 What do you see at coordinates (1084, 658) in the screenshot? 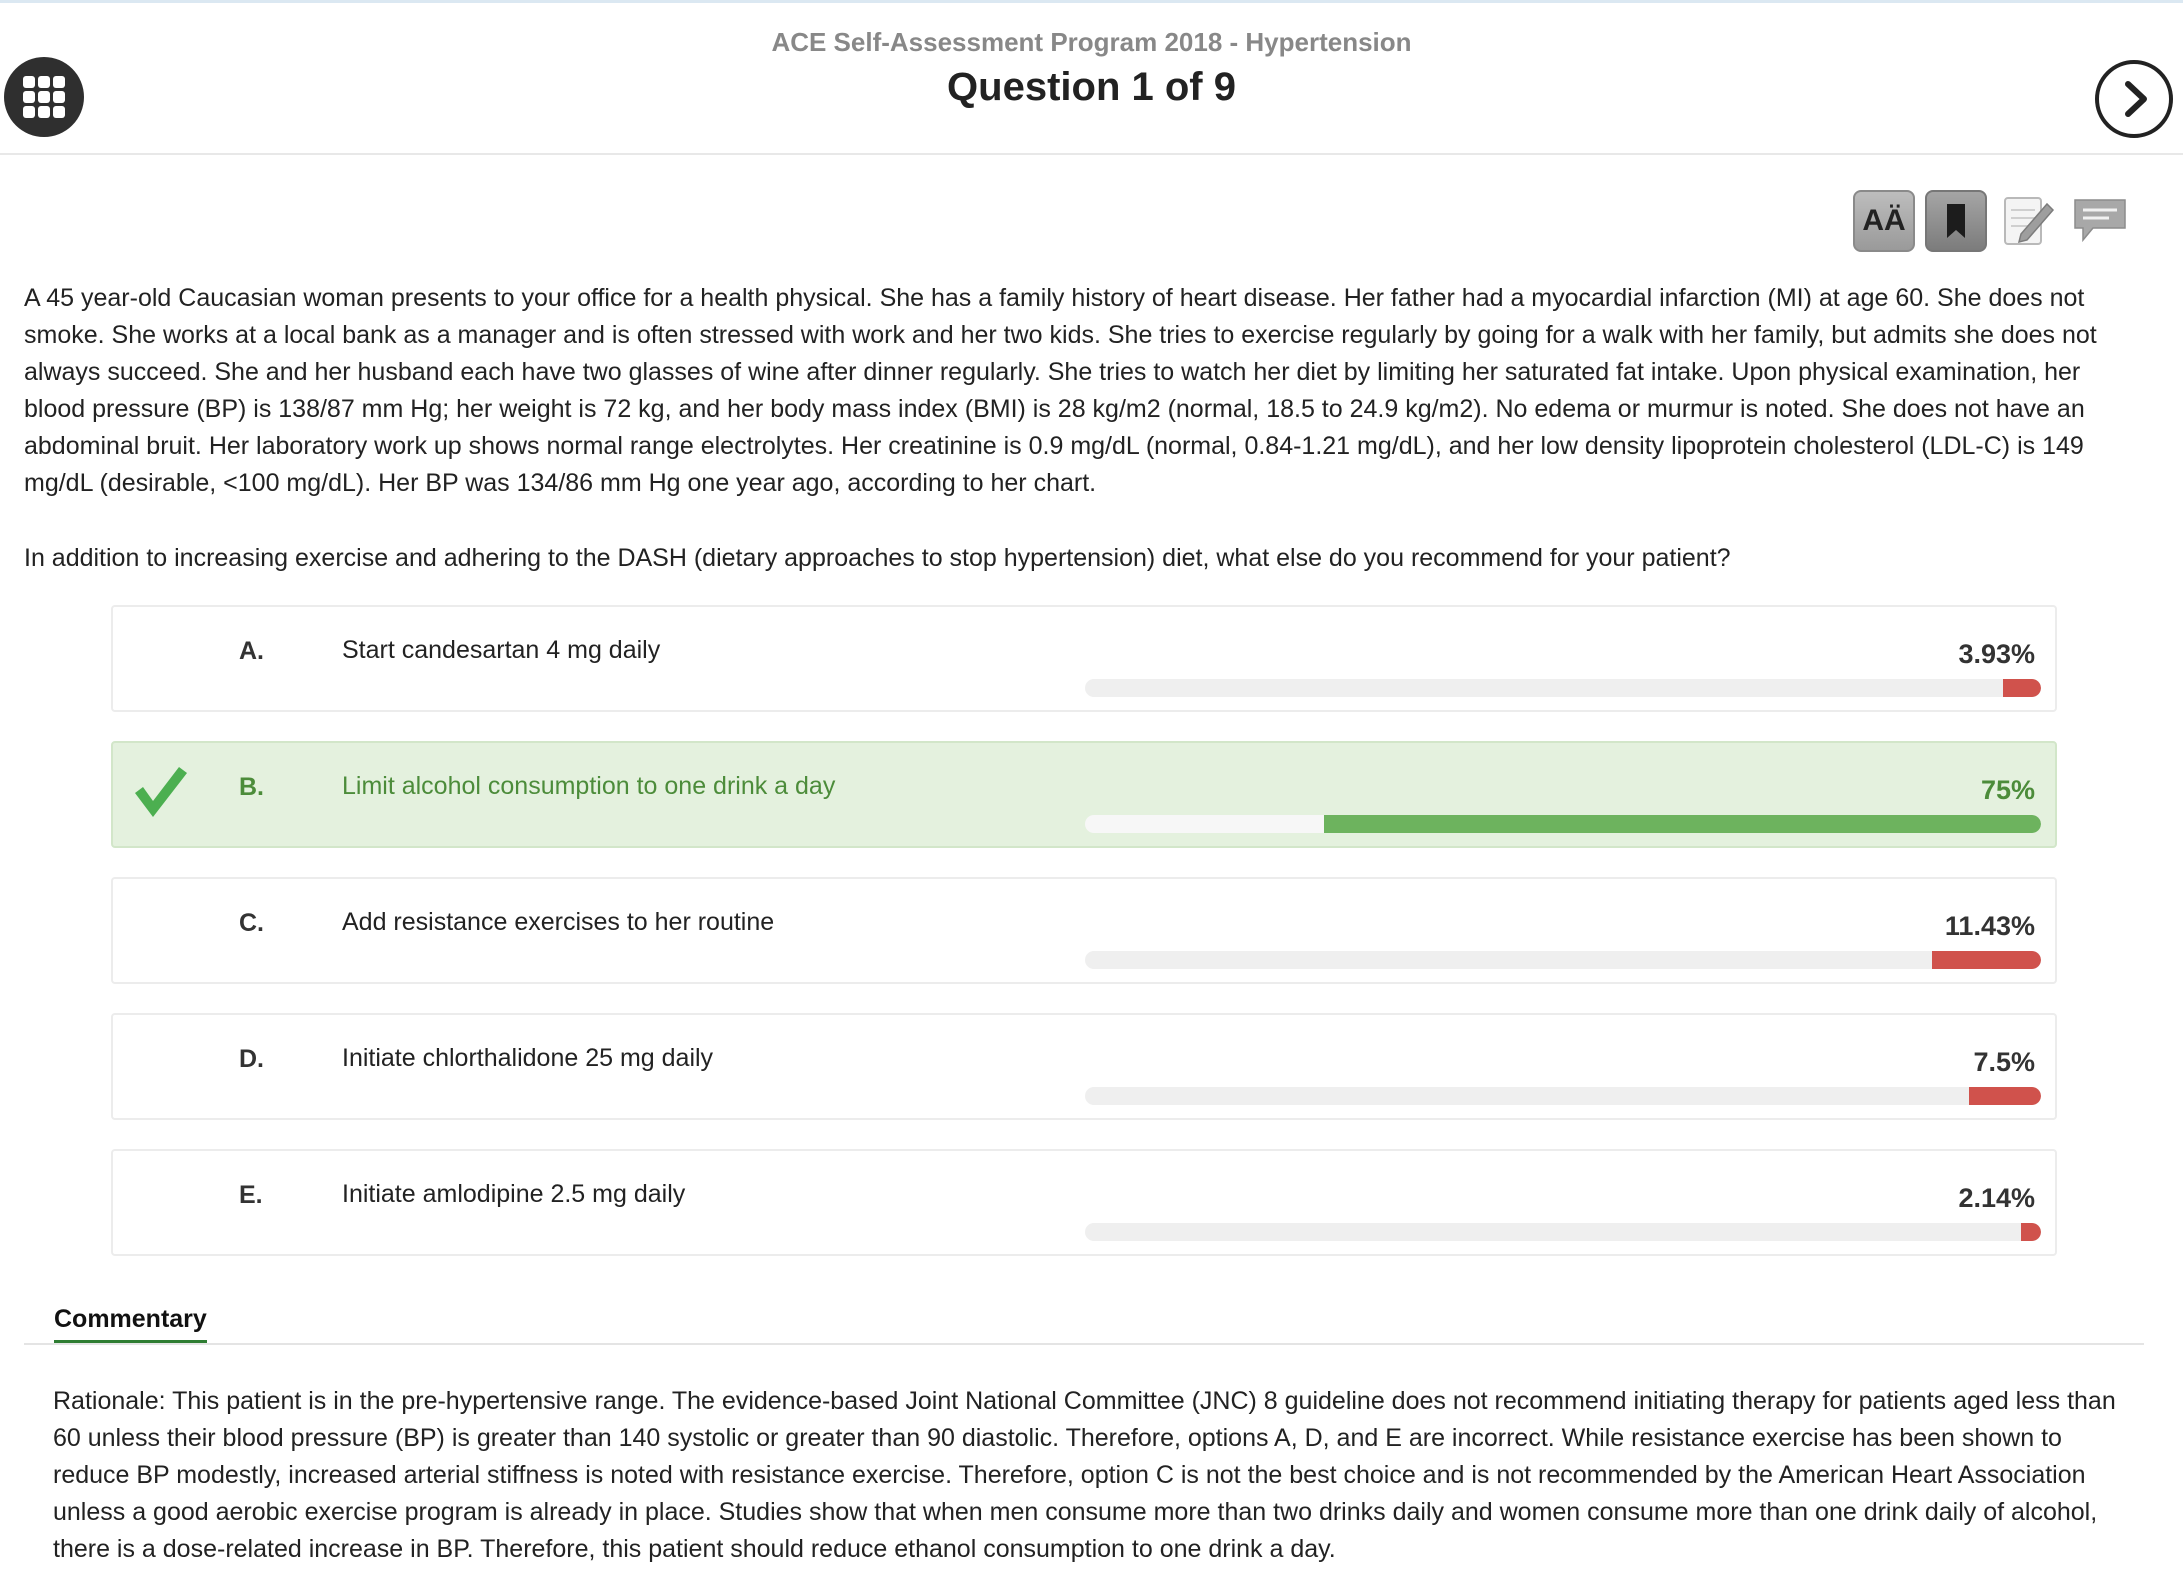
I see `answer-option-a: A. Start candesartan 4 mg daily 3.93%` at bounding box center [1084, 658].